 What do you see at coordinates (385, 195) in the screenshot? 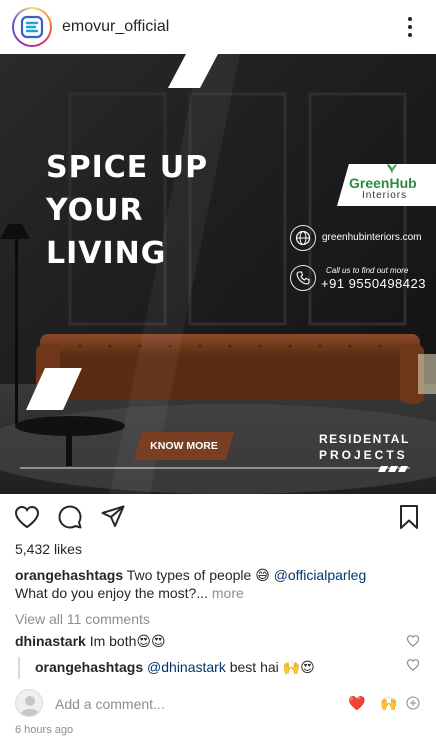
I see `brand-subtitle: Interiors` at bounding box center [385, 195].